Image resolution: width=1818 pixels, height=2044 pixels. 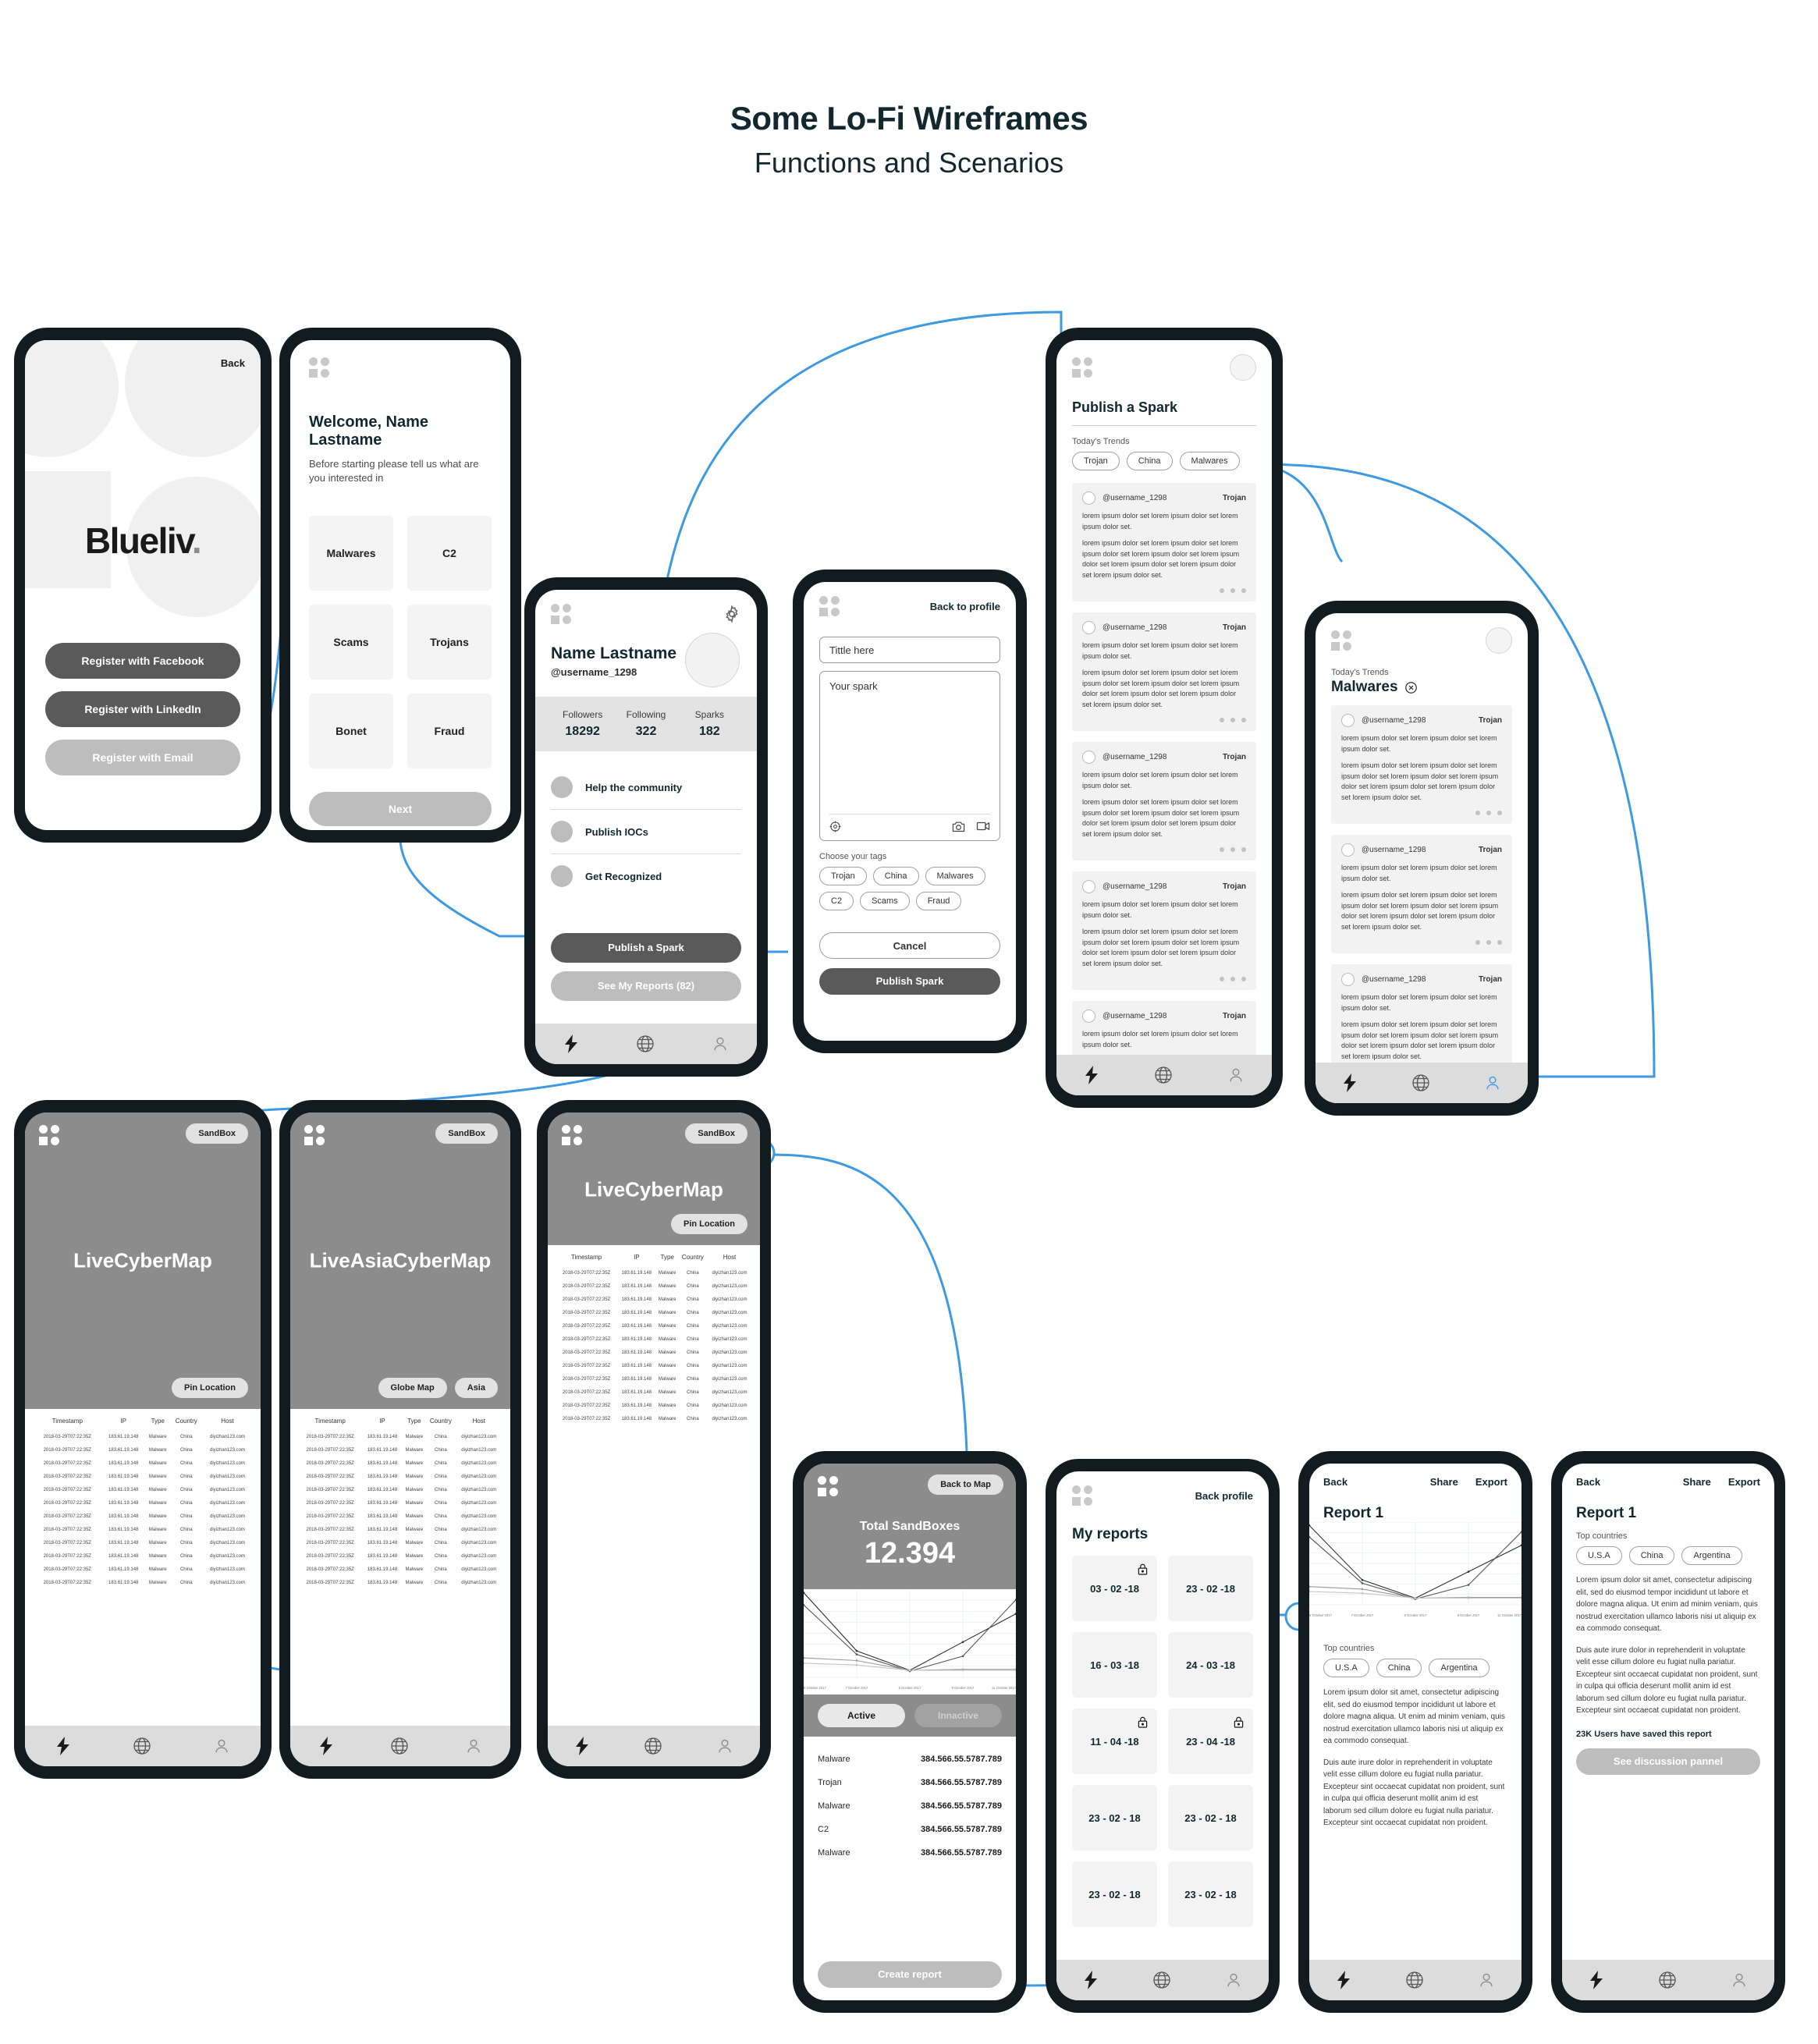 What do you see at coordinates (1210, 1741) in the screenshot?
I see `report-card: 23 - 04 -18` at bounding box center [1210, 1741].